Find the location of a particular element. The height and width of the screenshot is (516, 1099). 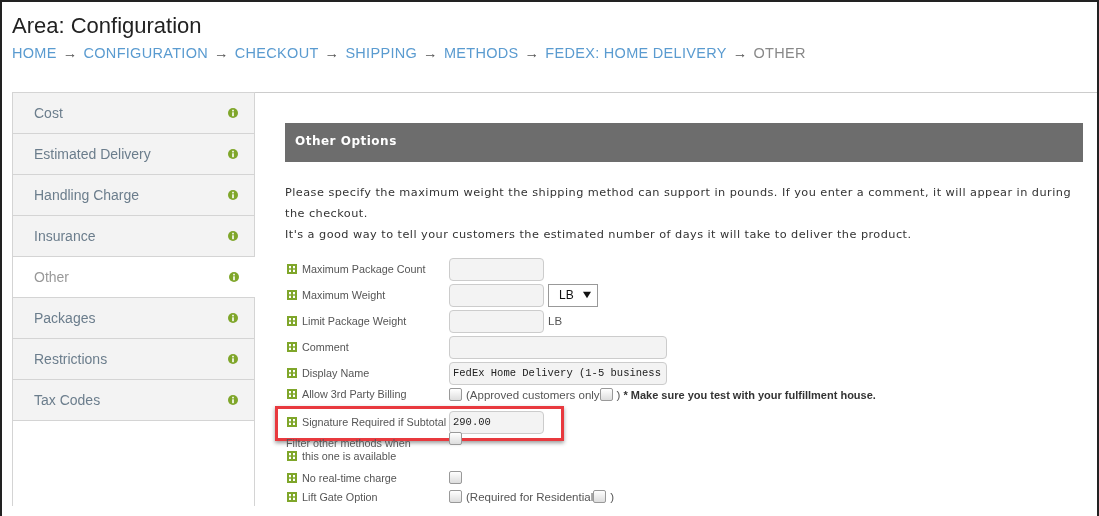

field-label: Maximum Package Count is located at coordinates (364, 269).